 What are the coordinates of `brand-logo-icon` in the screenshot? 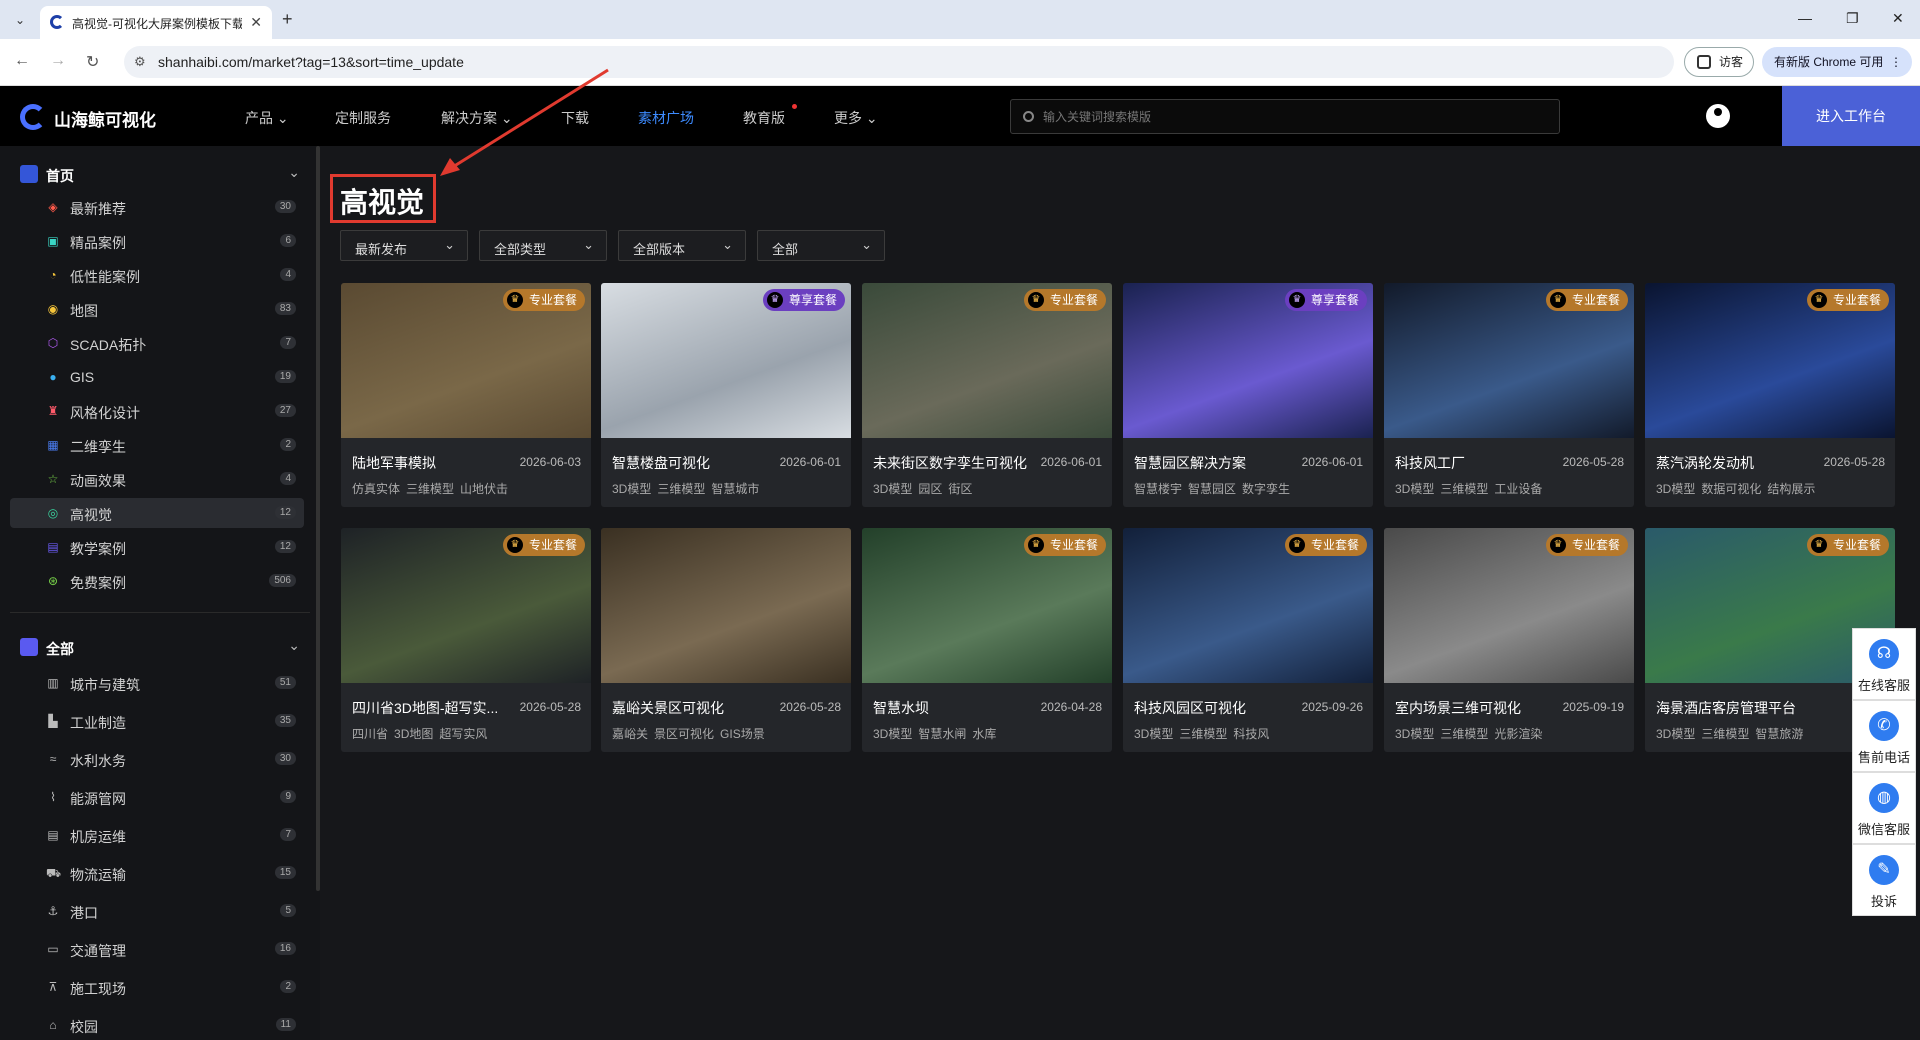 It's located at (33, 117).